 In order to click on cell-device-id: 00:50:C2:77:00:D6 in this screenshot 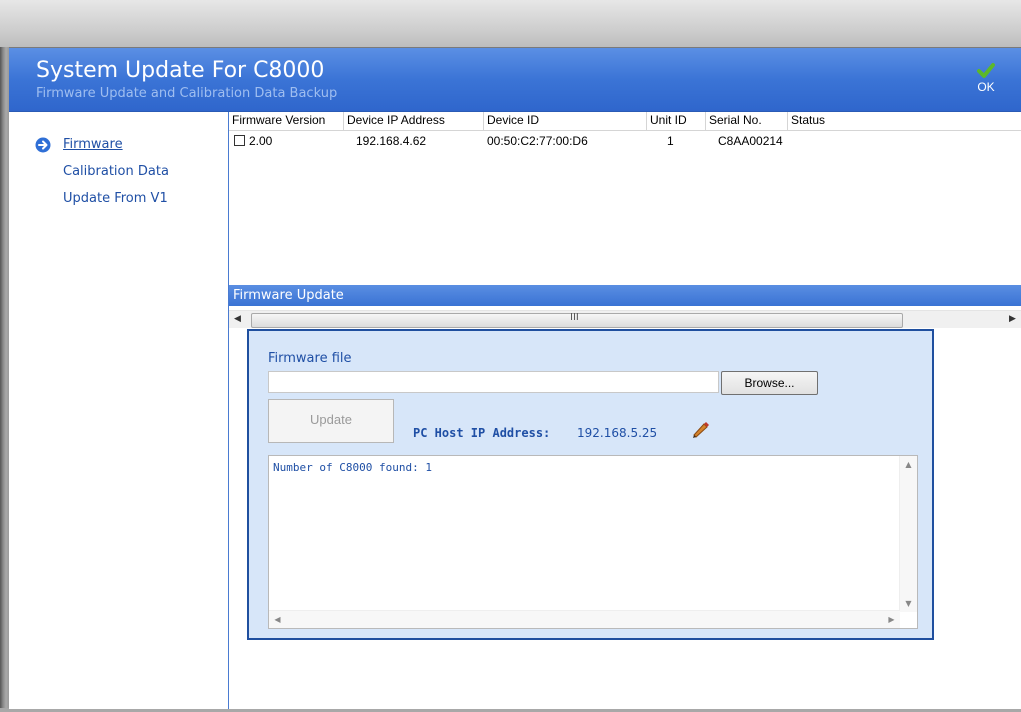, I will do `click(537, 141)`.